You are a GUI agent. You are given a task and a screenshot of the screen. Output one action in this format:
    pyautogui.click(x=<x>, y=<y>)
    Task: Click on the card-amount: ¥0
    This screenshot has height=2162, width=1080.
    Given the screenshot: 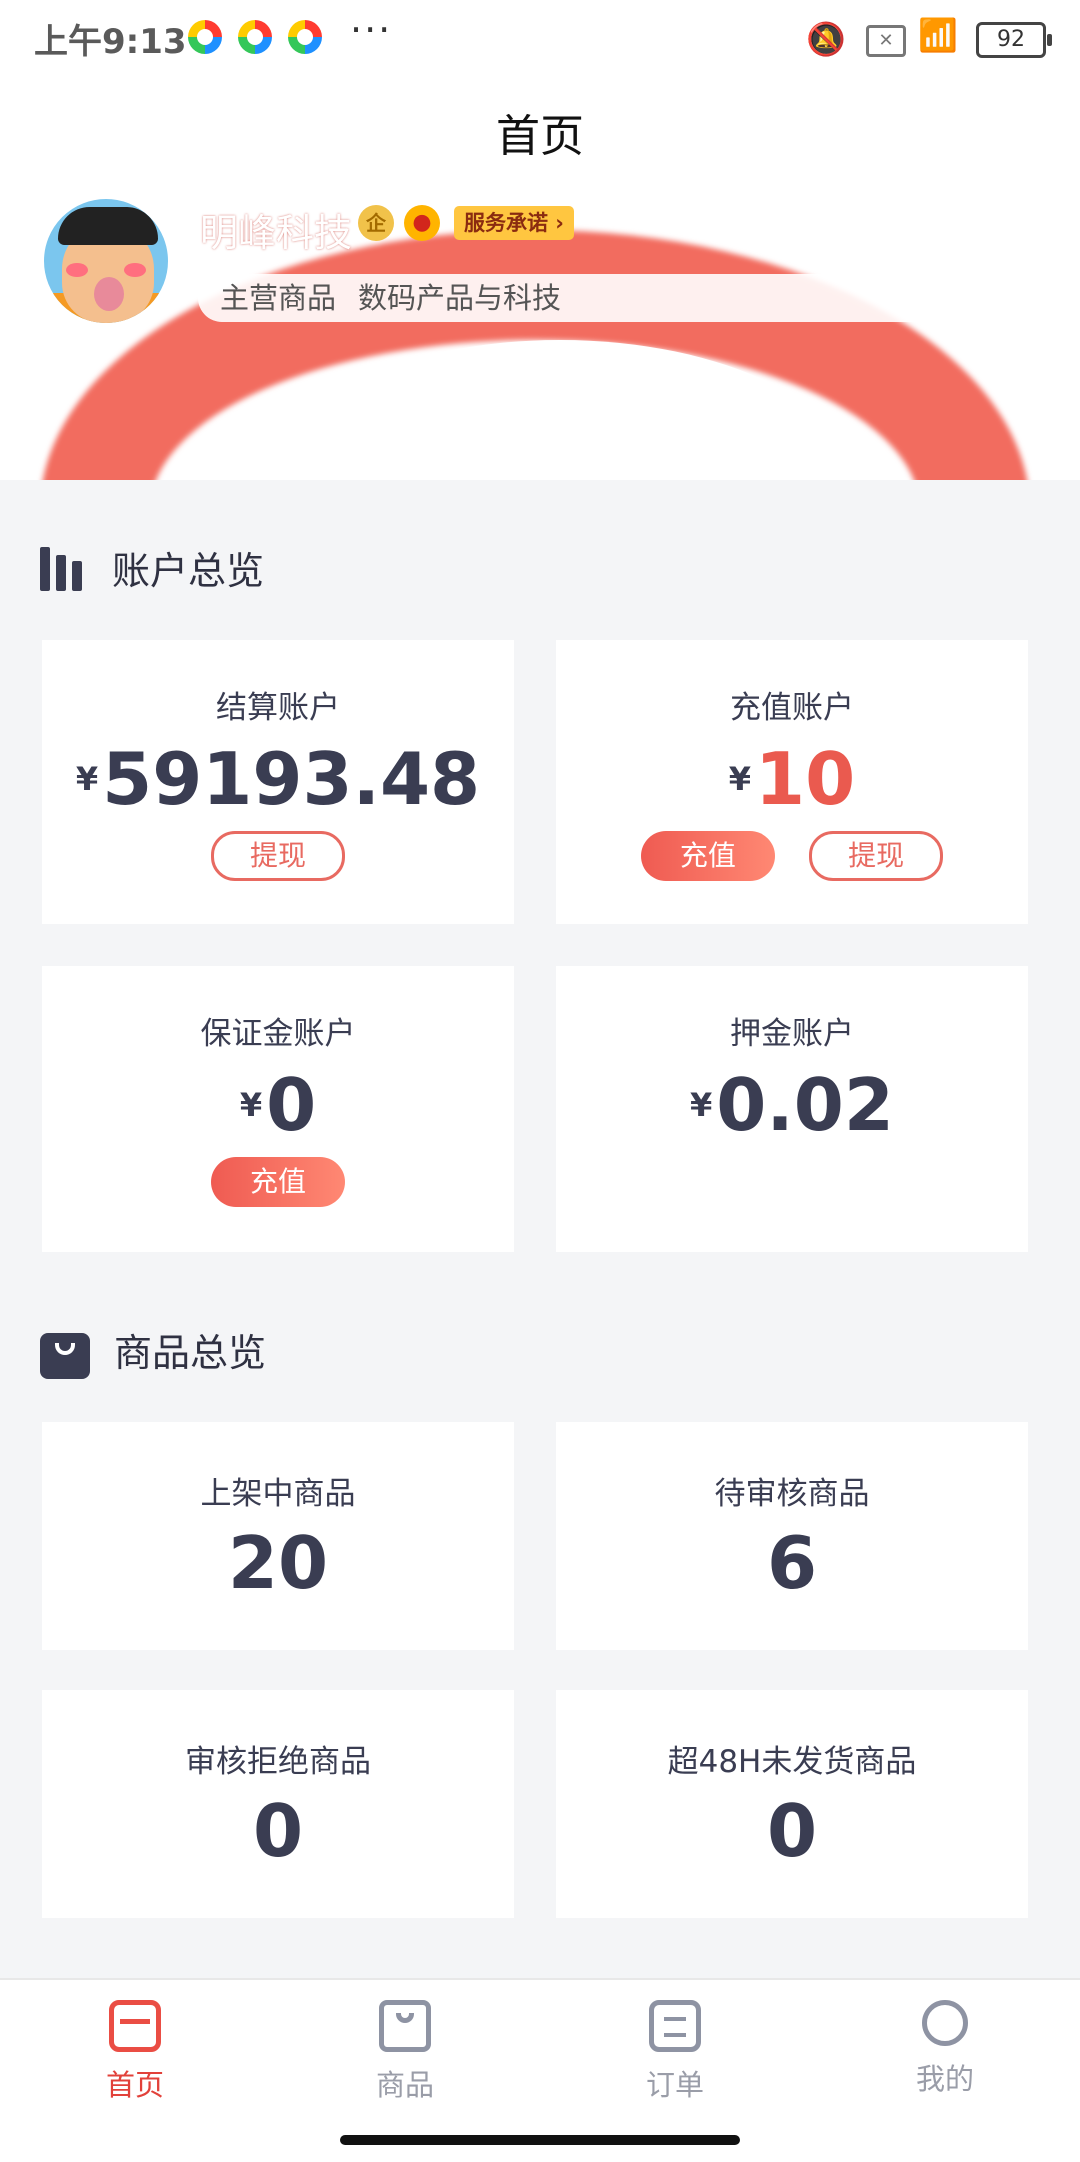 What is the action you would take?
    pyautogui.click(x=278, y=1105)
    